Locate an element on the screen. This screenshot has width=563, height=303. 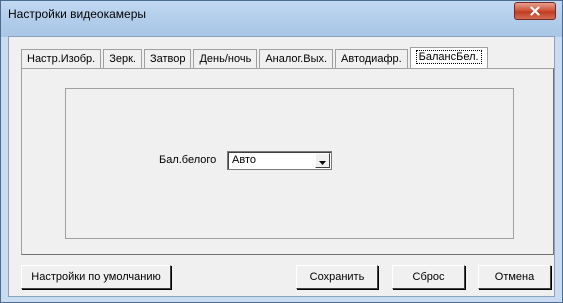
tab-label: Настр.Изобр. is located at coordinates (61, 59).